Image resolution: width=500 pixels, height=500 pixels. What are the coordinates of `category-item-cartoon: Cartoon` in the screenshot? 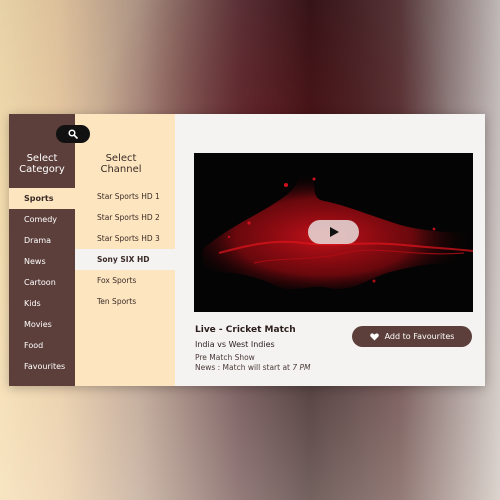 It's located at (42, 282).